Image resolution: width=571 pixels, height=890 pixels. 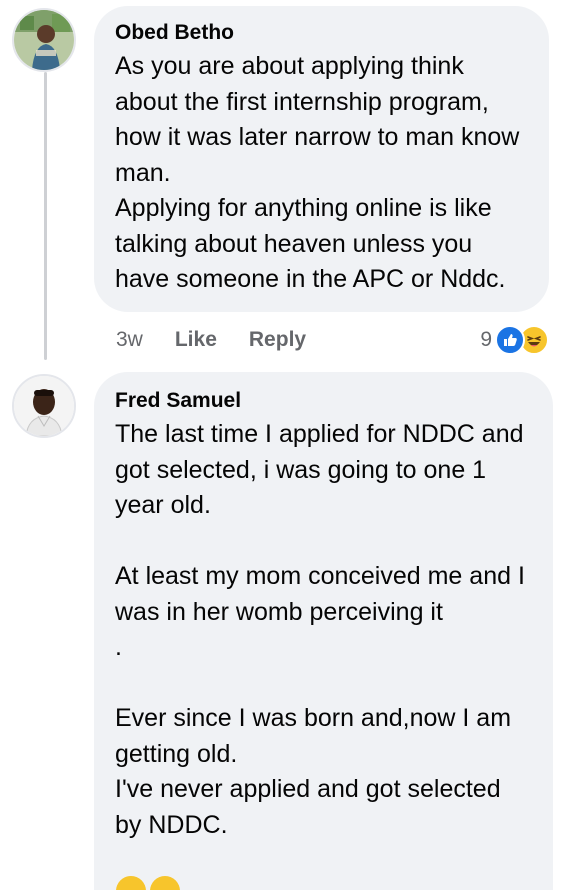 I want to click on reaction-count: 9, so click(x=486, y=339).